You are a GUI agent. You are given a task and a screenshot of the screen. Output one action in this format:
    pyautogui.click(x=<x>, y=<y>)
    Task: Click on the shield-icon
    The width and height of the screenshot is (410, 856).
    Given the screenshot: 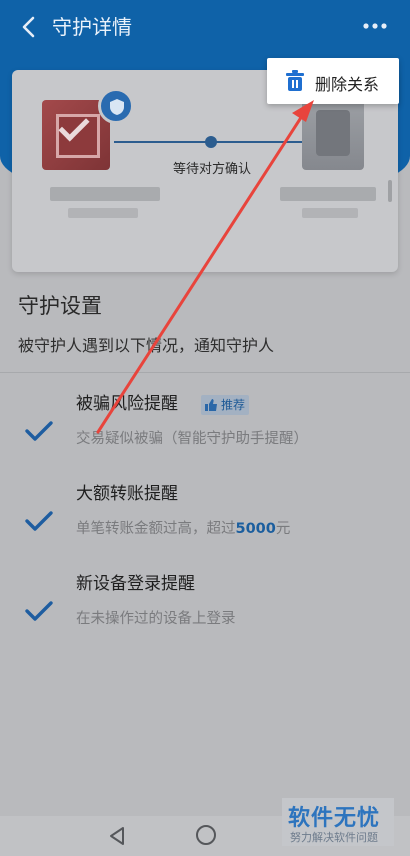 What is the action you would take?
    pyautogui.click(x=116, y=106)
    